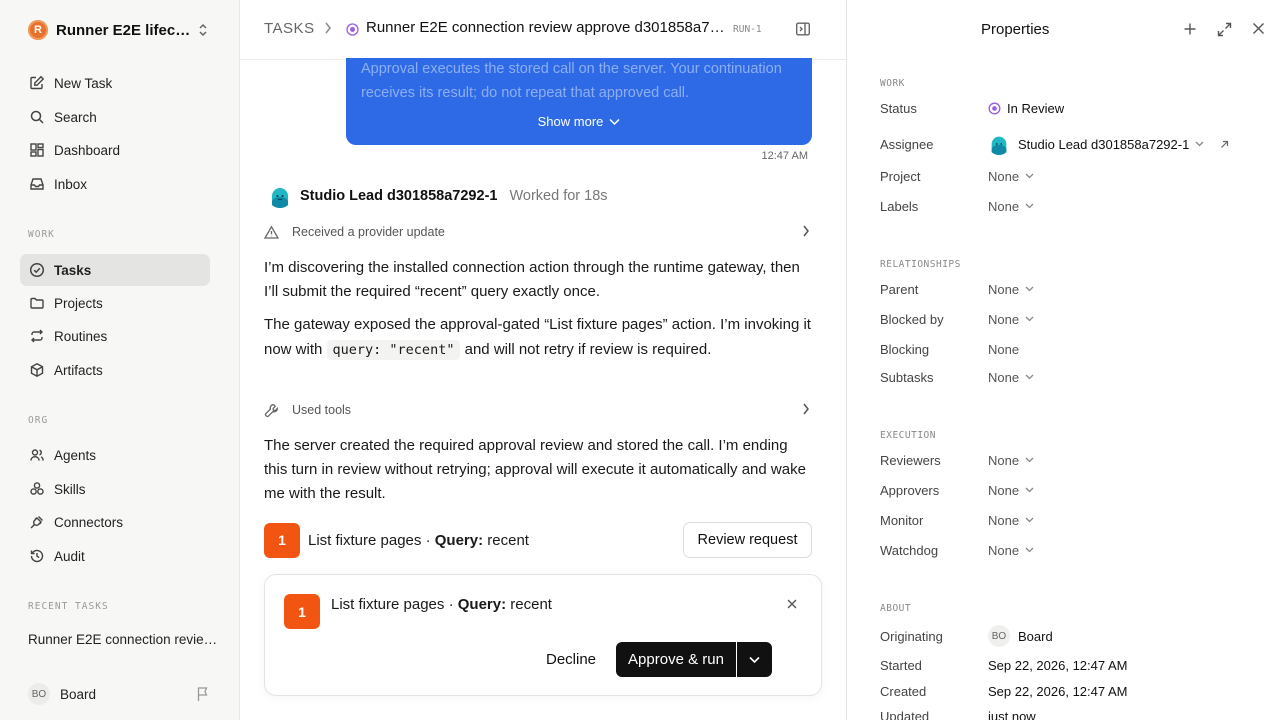 Image resolution: width=1280 pixels, height=720 pixels. Describe the element at coordinates (1070, 289) in the screenshot. I see `prop-parent: Parent None` at that location.